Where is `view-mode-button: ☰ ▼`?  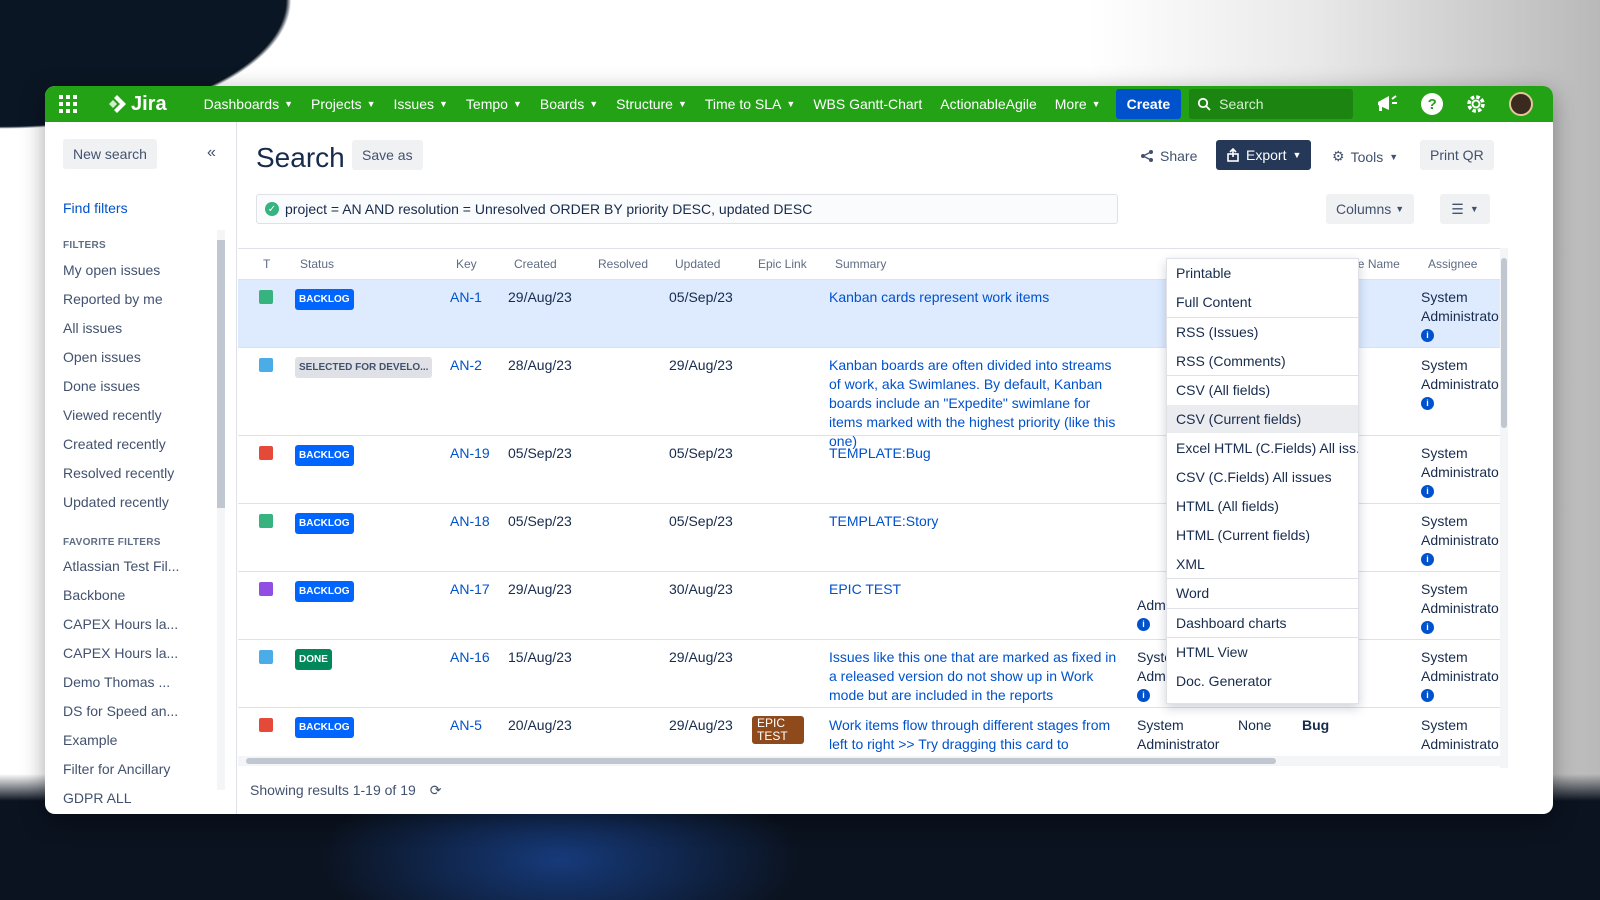
view-mode-button: ☰ ▼ is located at coordinates (1465, 209).